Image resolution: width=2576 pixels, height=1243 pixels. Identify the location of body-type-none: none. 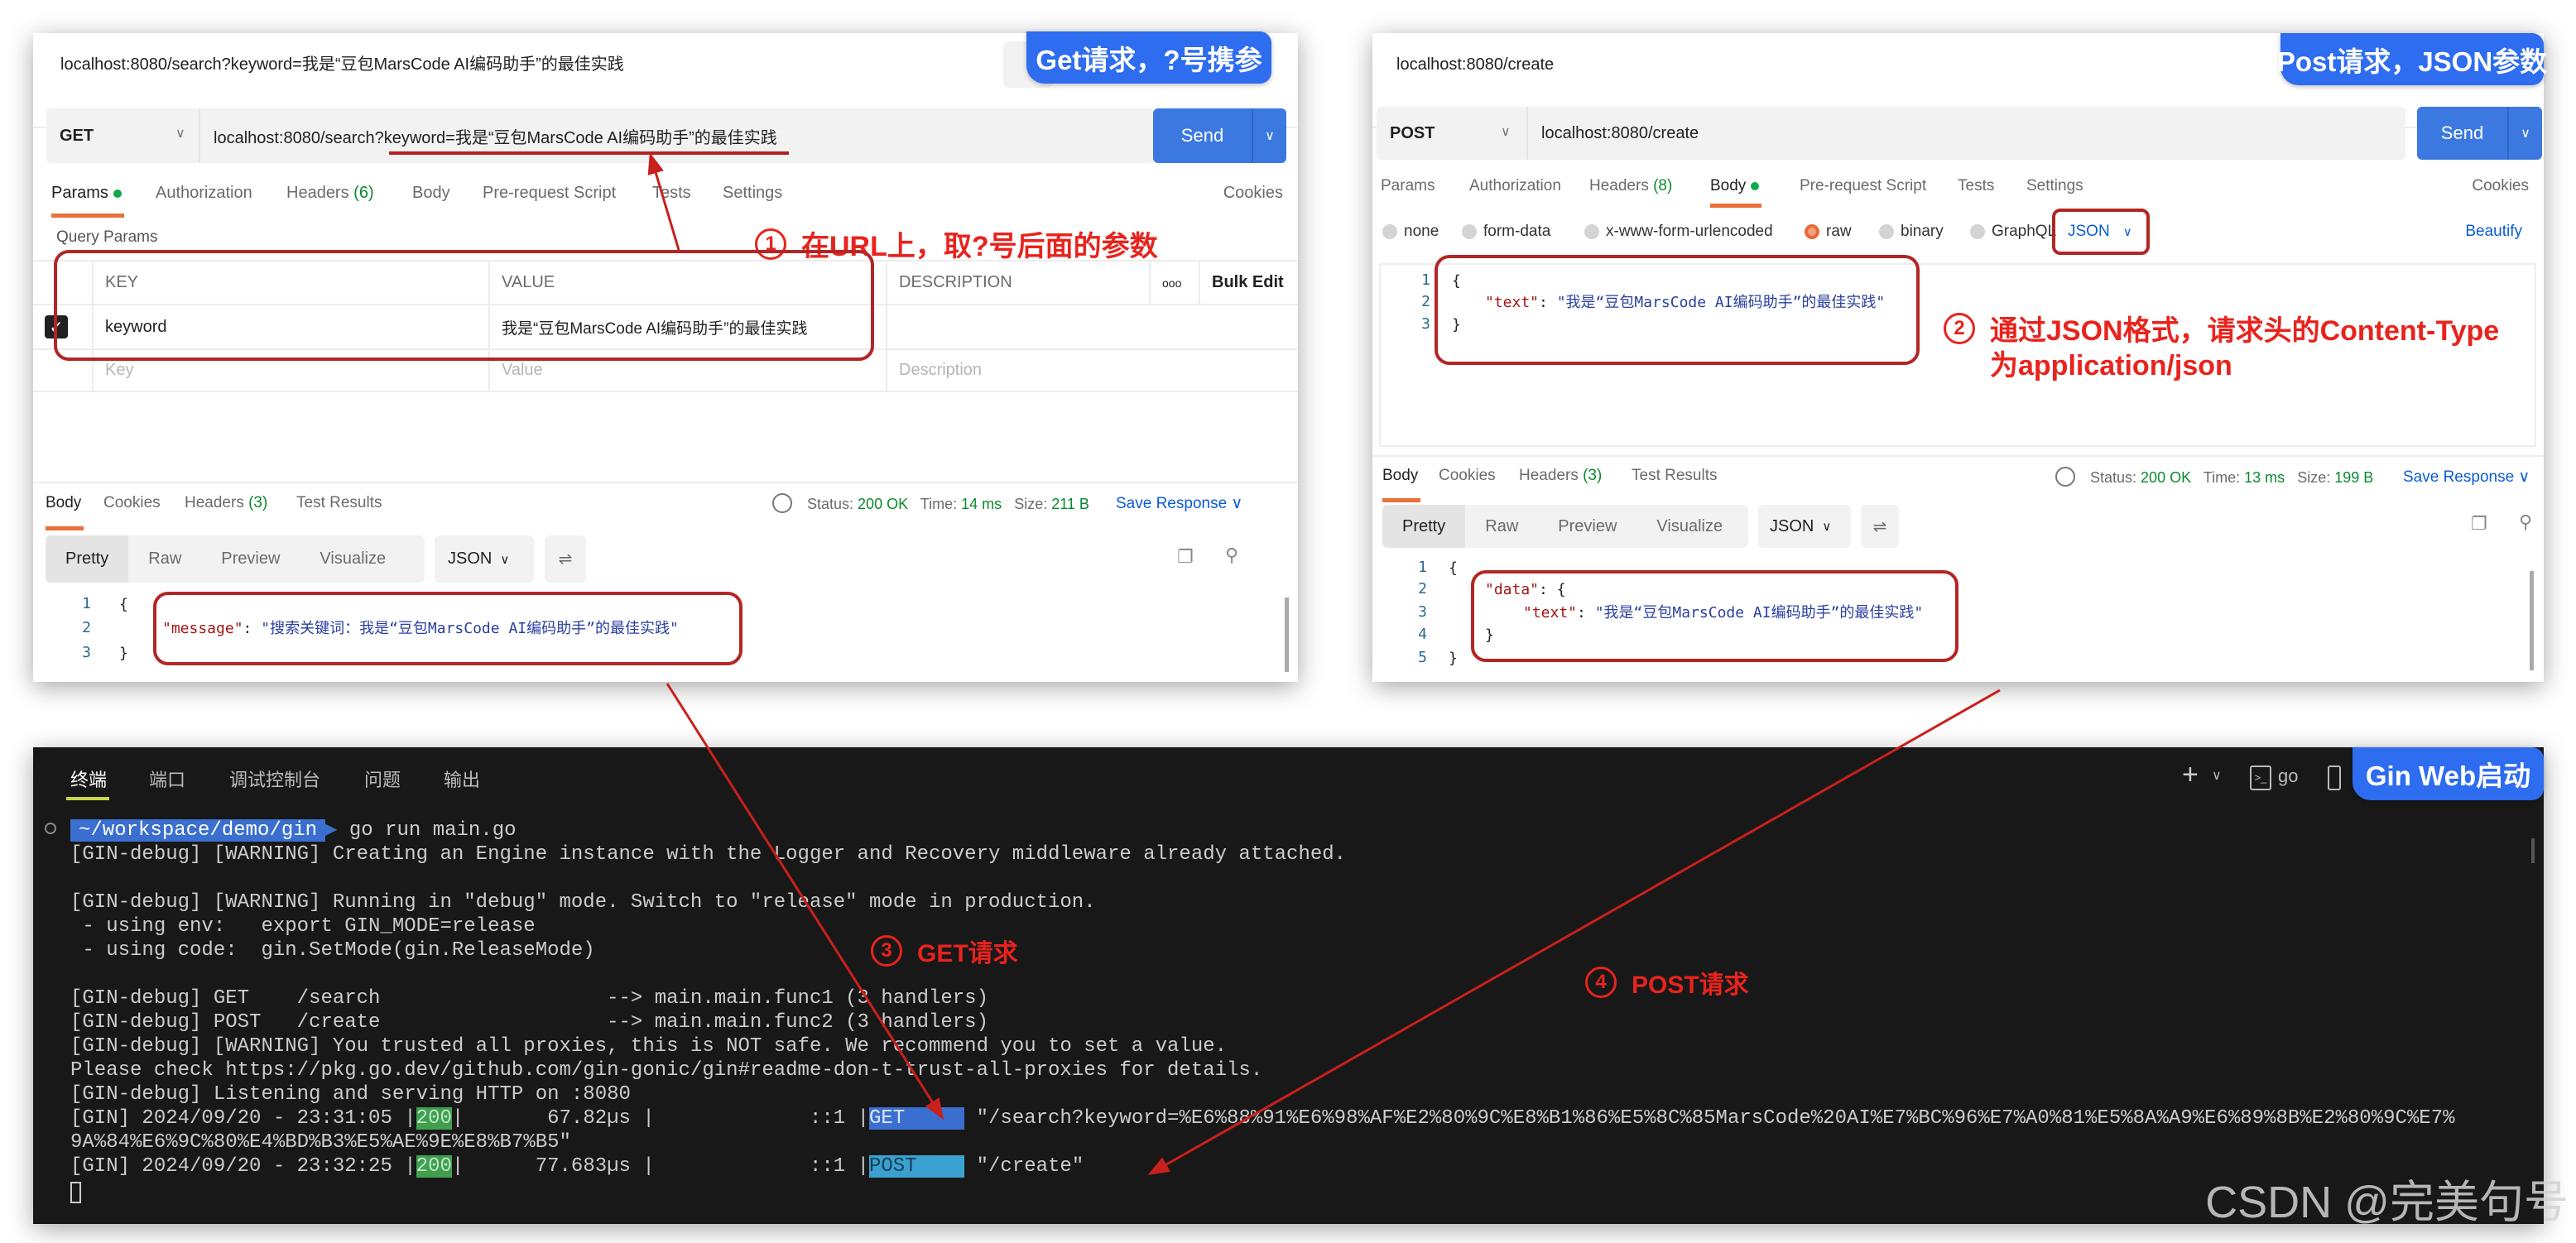
(1410, 232).